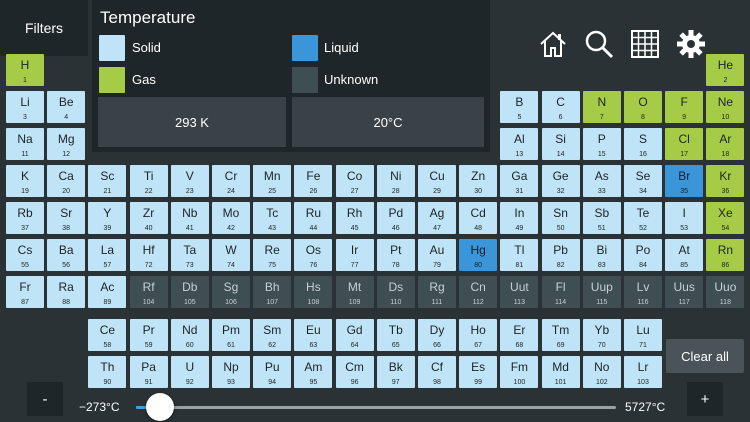 Image resolution: width=750 pixels, height=422 pixels. What do you see at coordinates (519, 218) in the screenshot?
I see `element-cell-in: In 49` at bounding box center [519, 218].